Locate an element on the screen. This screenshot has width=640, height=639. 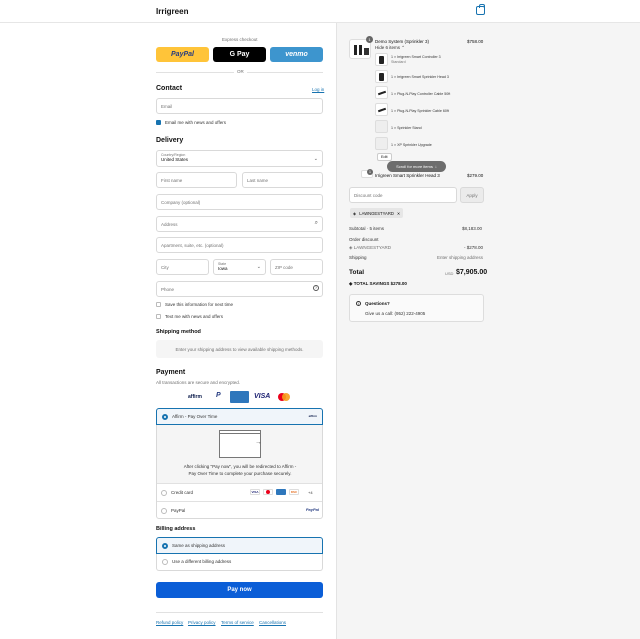
affirm-option: Affirm - Pay Over Time affirm is located at coordinates (239, 416).